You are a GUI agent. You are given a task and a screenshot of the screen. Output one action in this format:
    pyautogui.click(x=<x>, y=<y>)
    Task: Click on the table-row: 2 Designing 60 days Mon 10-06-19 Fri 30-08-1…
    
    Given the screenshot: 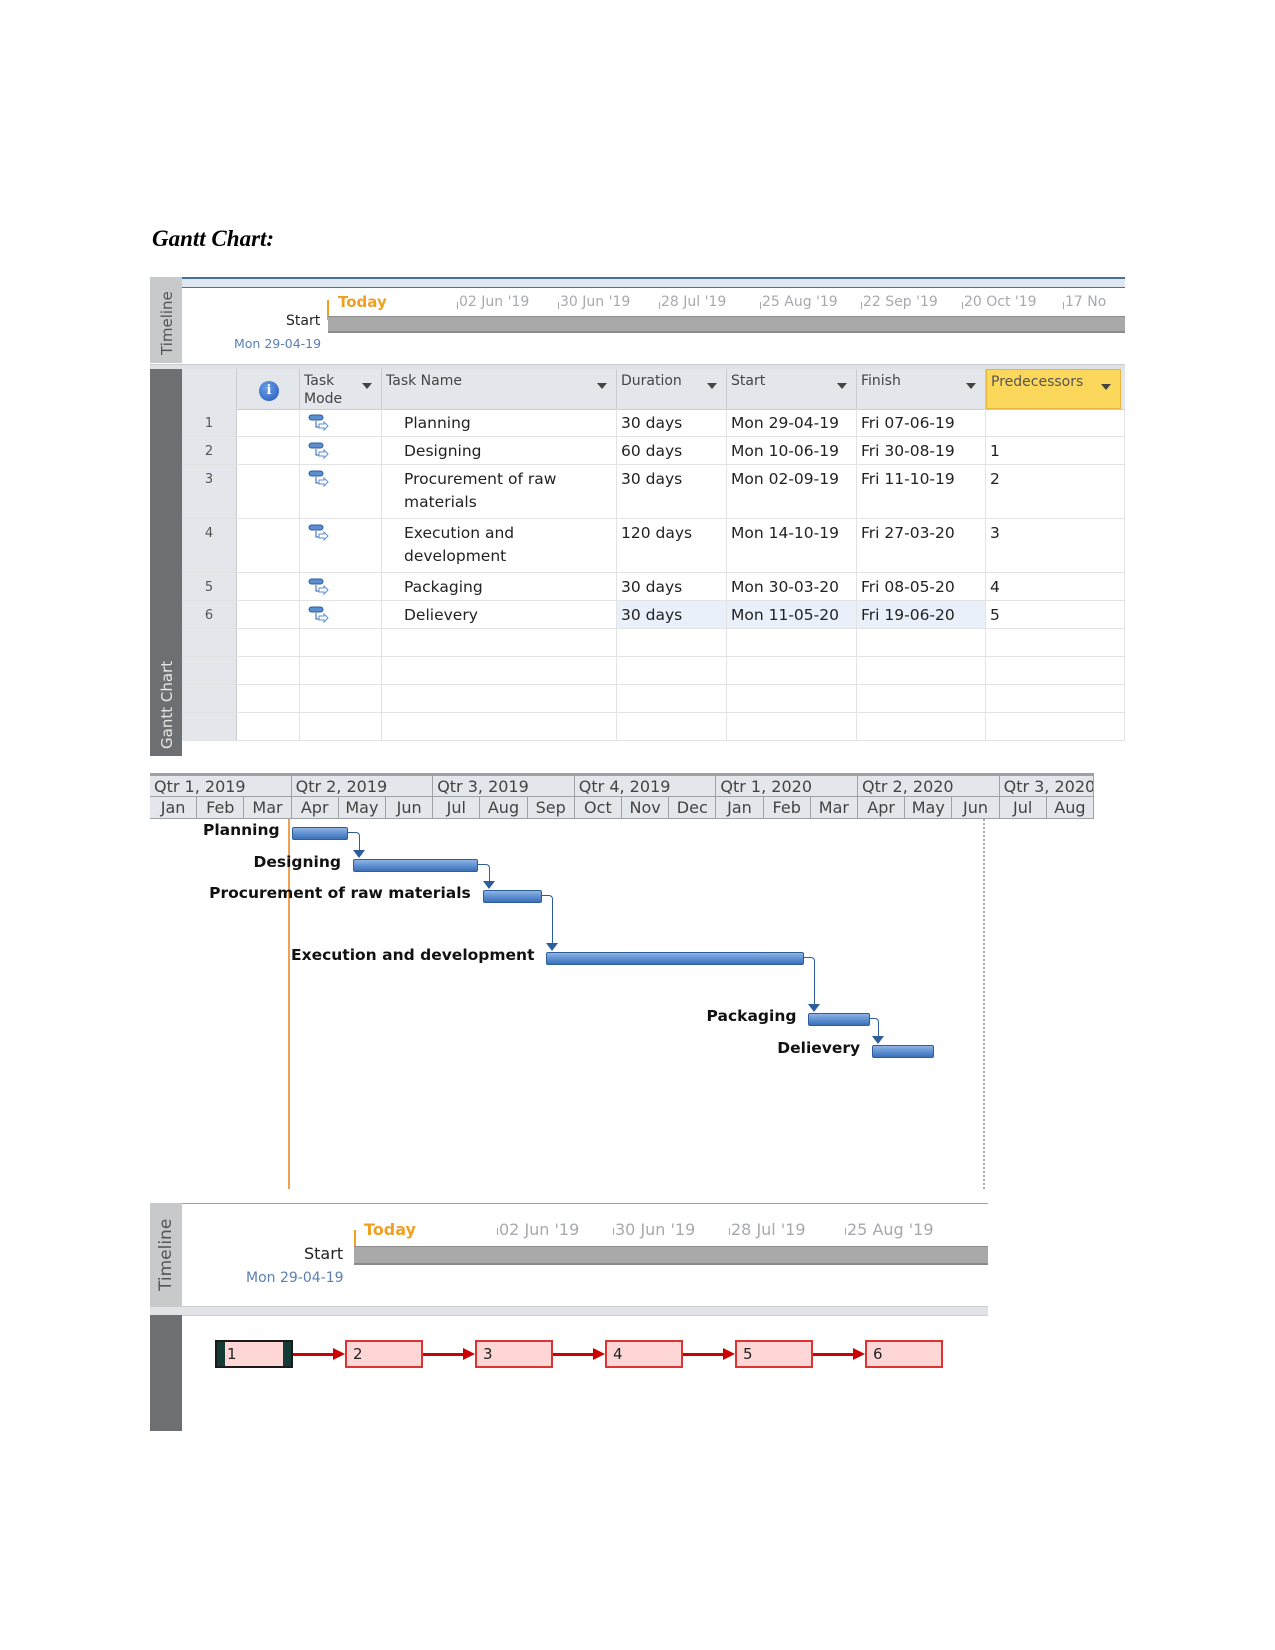 What is the action you would take?
    pyautogui.click(x=653, y=451)
    